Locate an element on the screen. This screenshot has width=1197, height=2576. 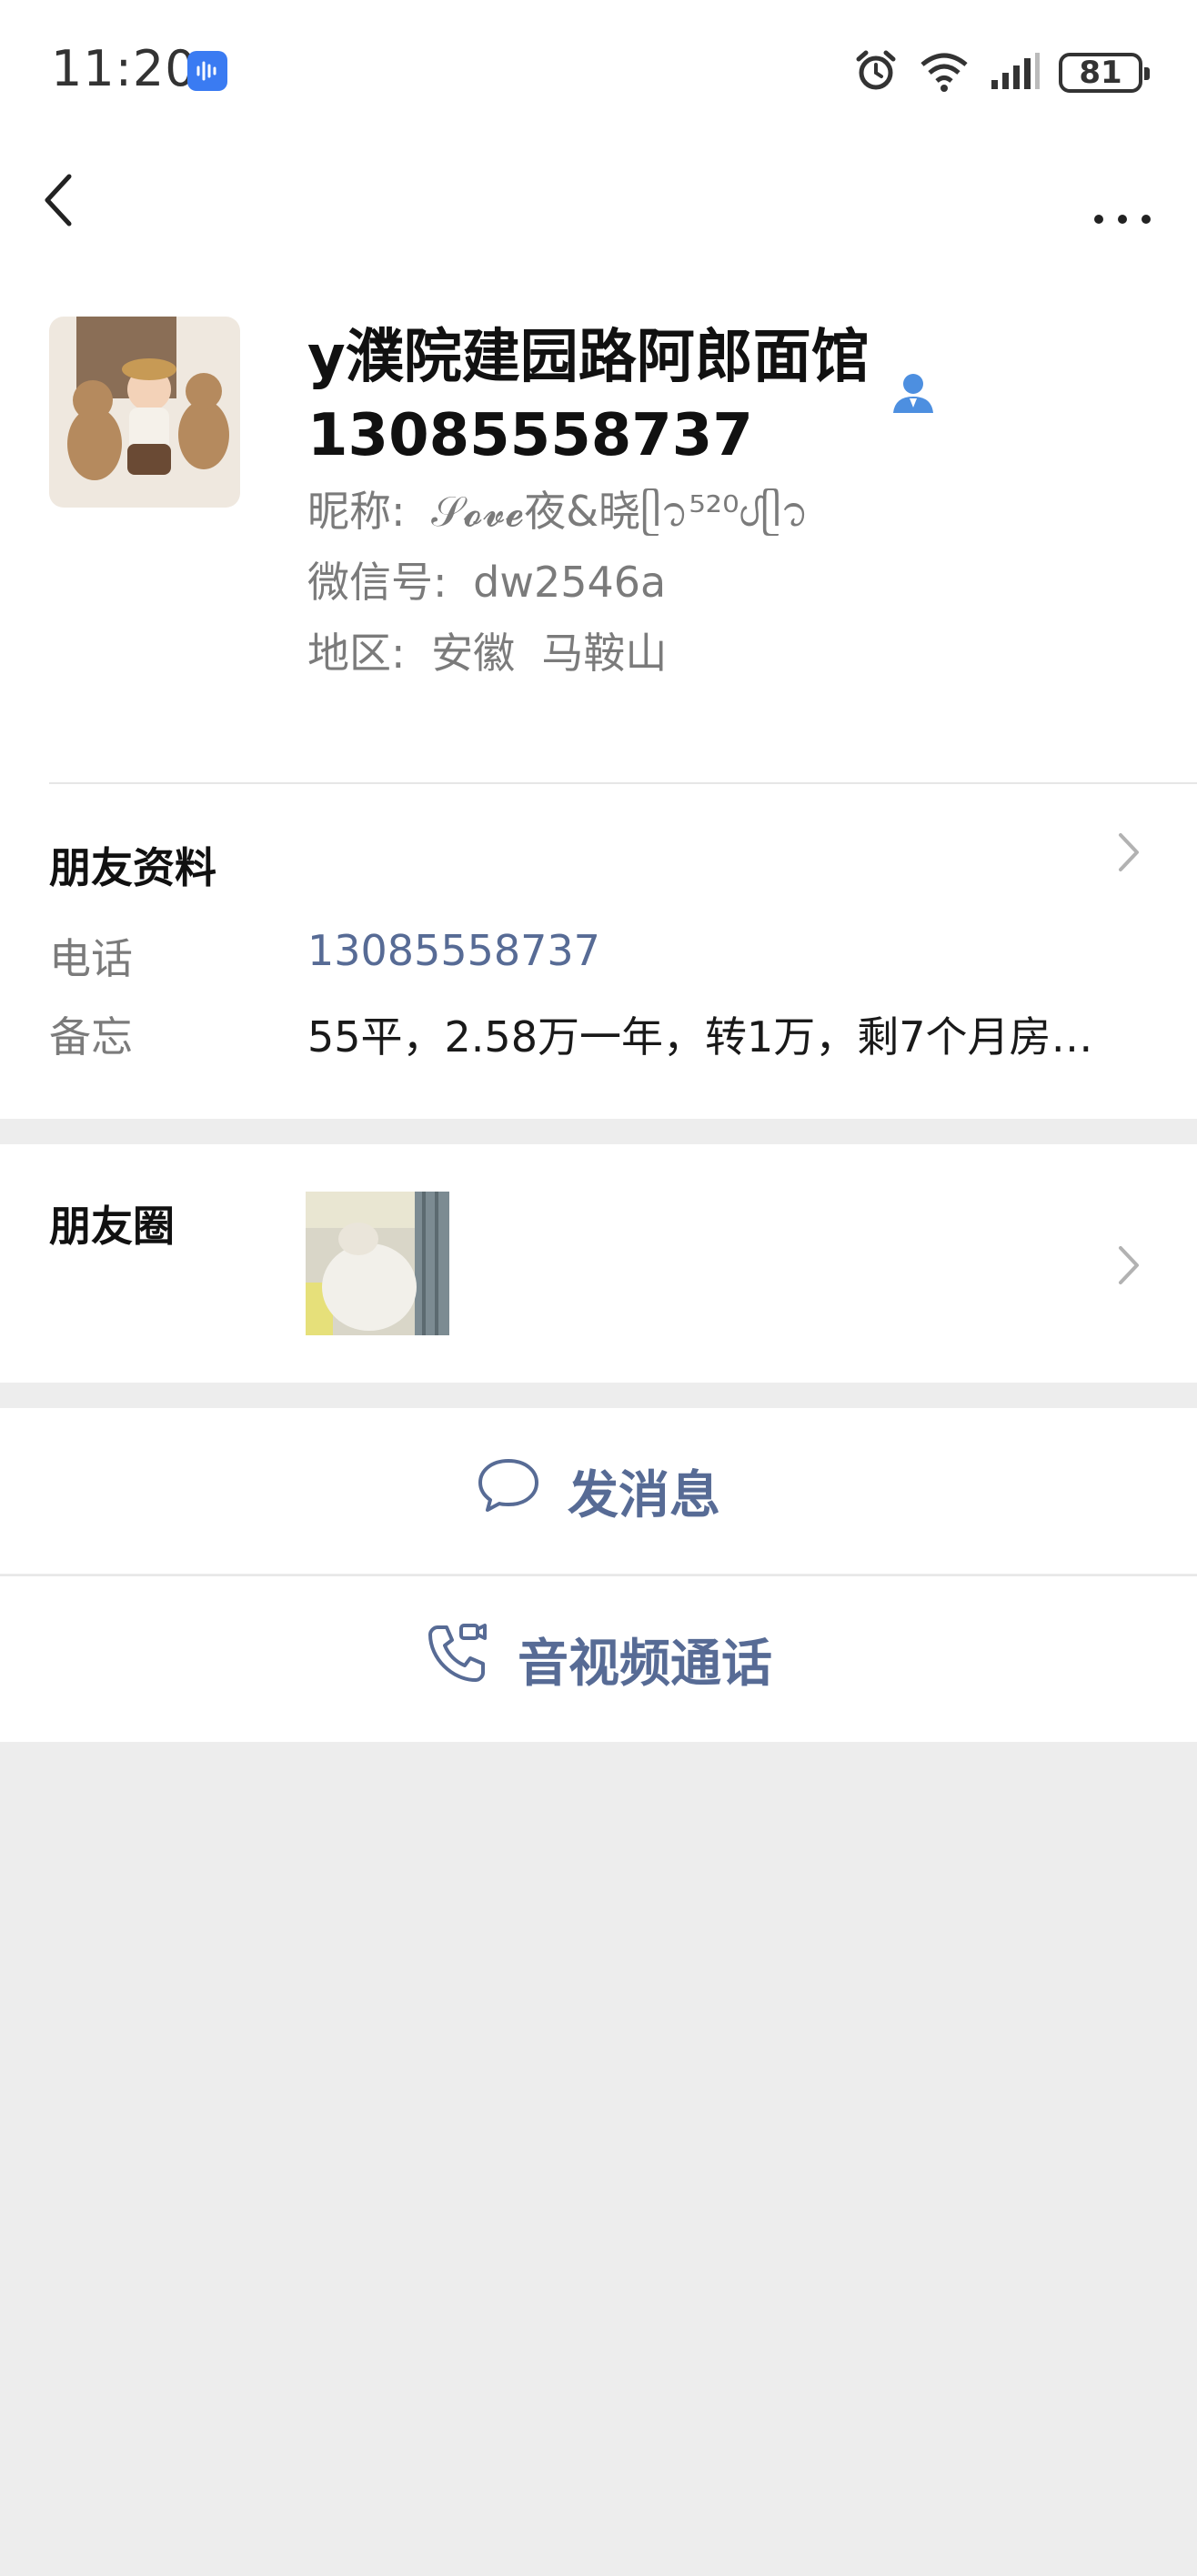
alarm-icon is located at coordinates (876, 72).